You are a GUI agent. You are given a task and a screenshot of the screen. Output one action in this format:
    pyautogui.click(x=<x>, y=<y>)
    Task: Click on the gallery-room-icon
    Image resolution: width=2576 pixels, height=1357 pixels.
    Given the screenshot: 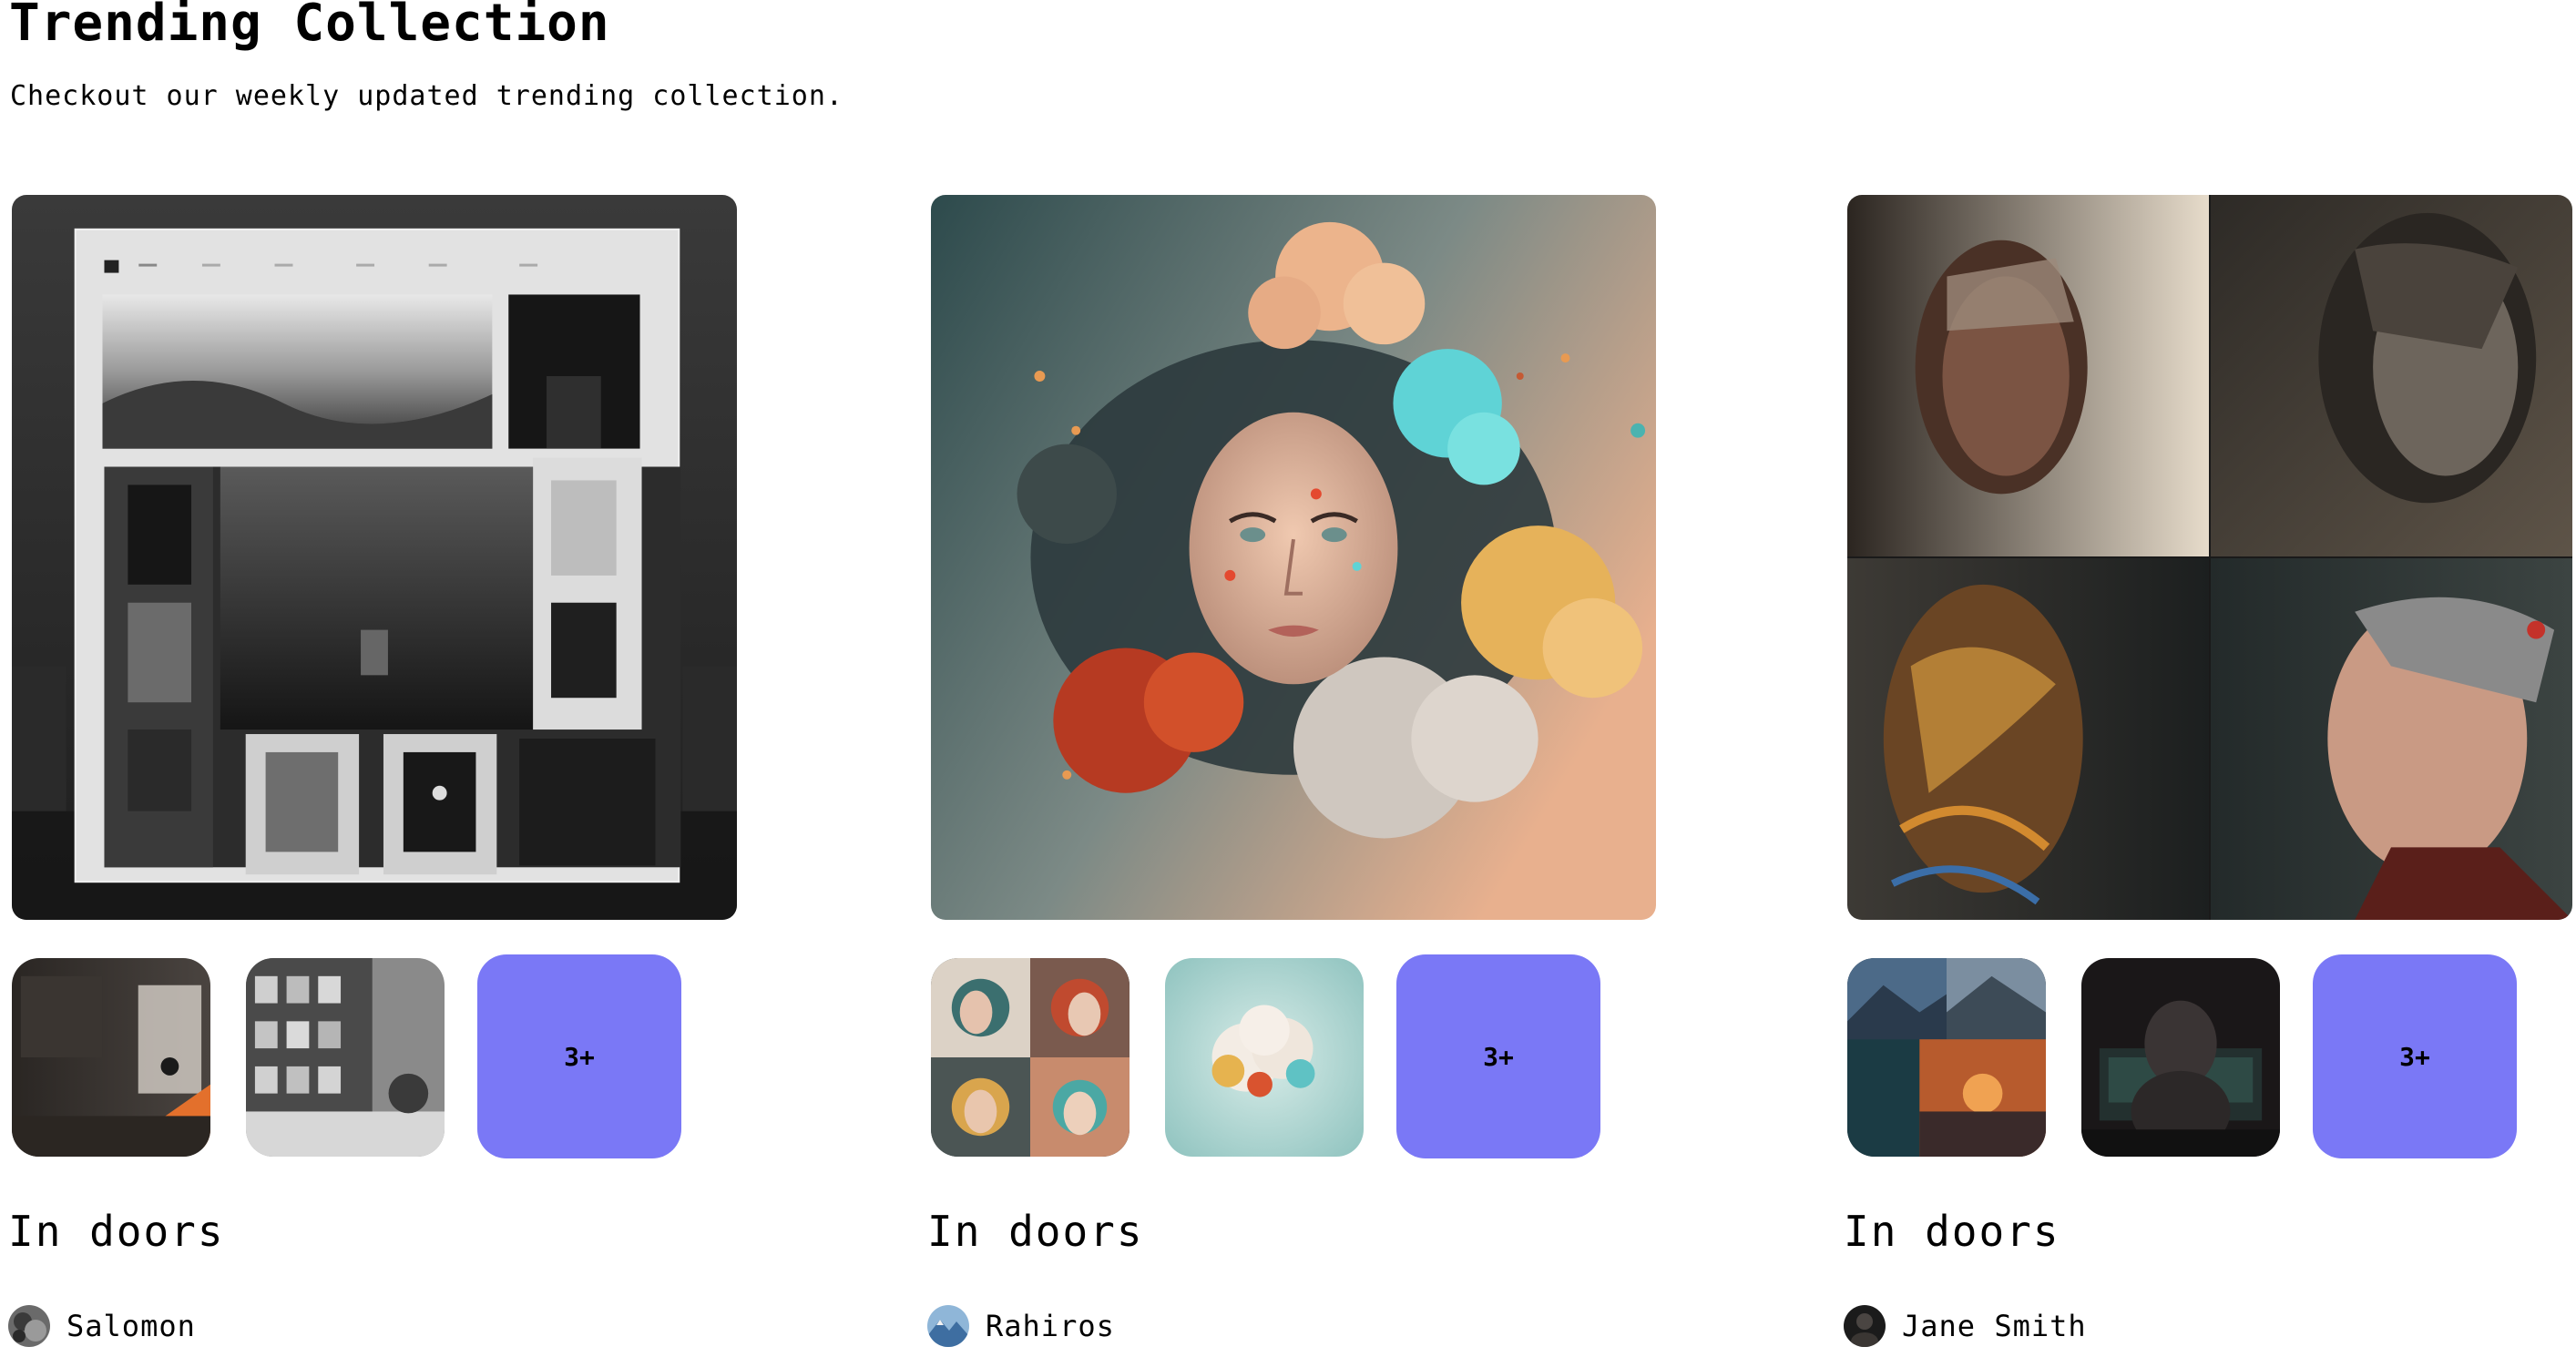 What is the action you would take?
    pyautogui.click(x=345, y=1057)
    